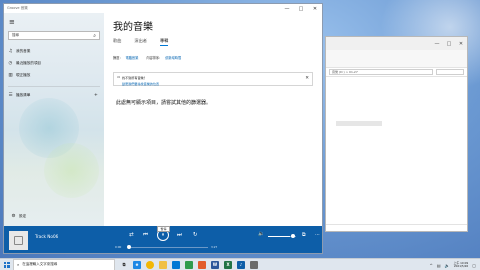  Describe the element at coordinates (40, 264) in the screenshot. I see `taskbar-search-placeholder: 在這裡輸入文字來搜尋` at that location.